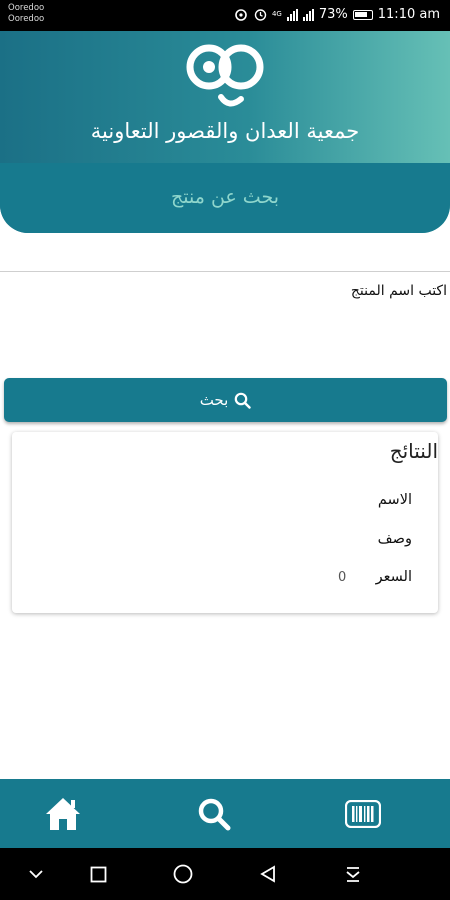 This screenshot has width=450, height=900. I want to click on home-system-button, so click(183, 874).